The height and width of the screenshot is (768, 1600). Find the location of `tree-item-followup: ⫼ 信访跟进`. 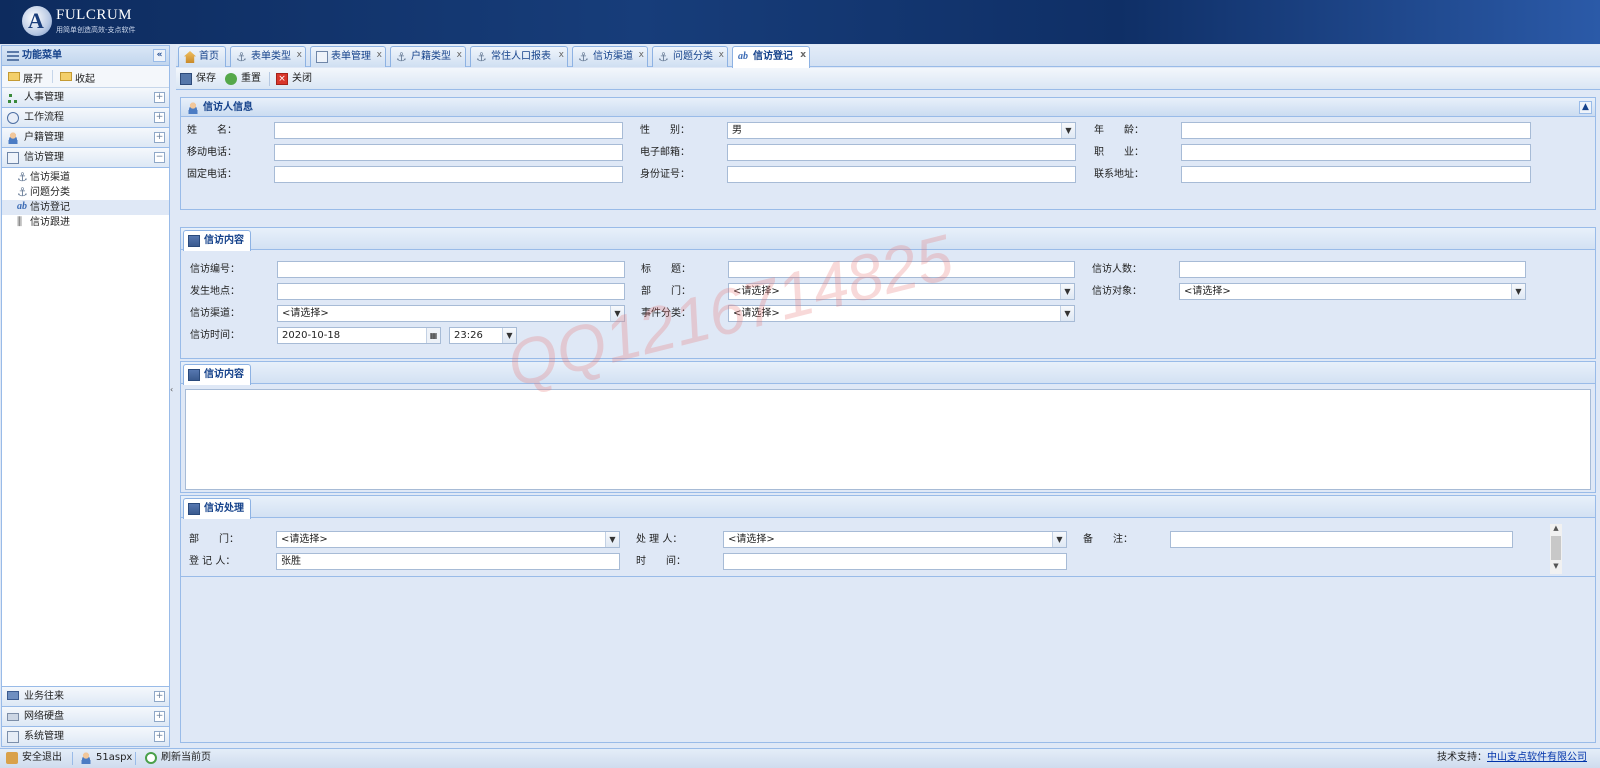

tree-item-followup: ⫼ 信访跟进 is located at coordinates (85, 222).